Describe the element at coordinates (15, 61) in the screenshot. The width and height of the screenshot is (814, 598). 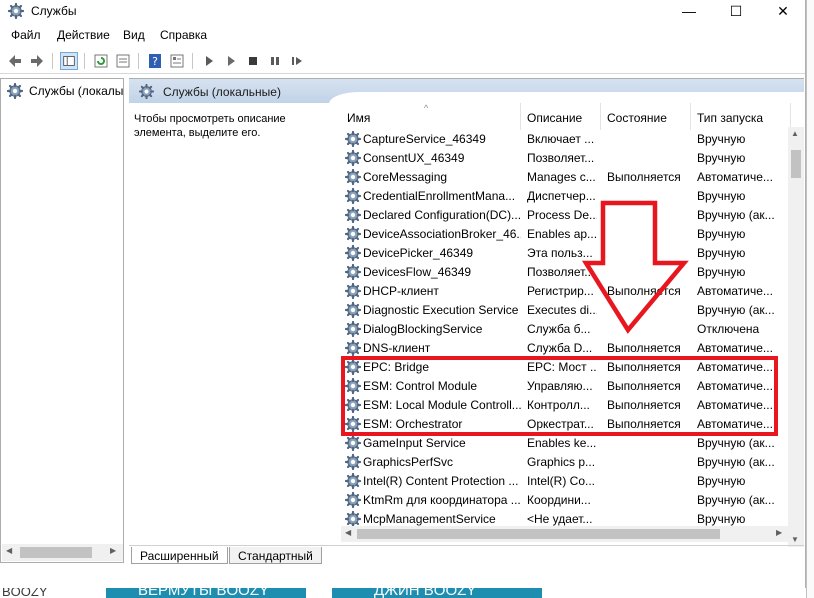
I see `back-arrow-icon` at that location.